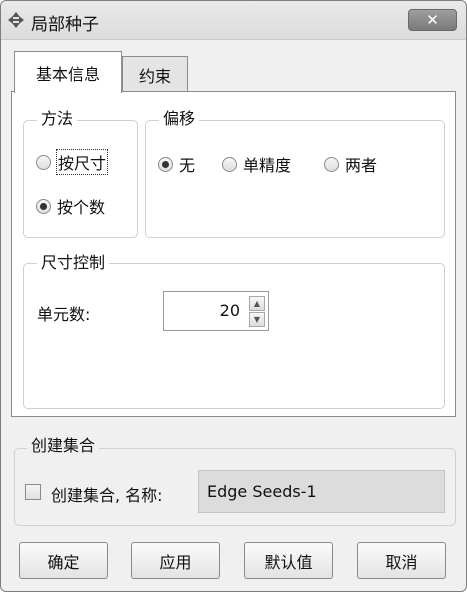 The height and width of the screenshot is (592, 467). I want to click on arrow-down-icon: ▼, so click(257, 319).